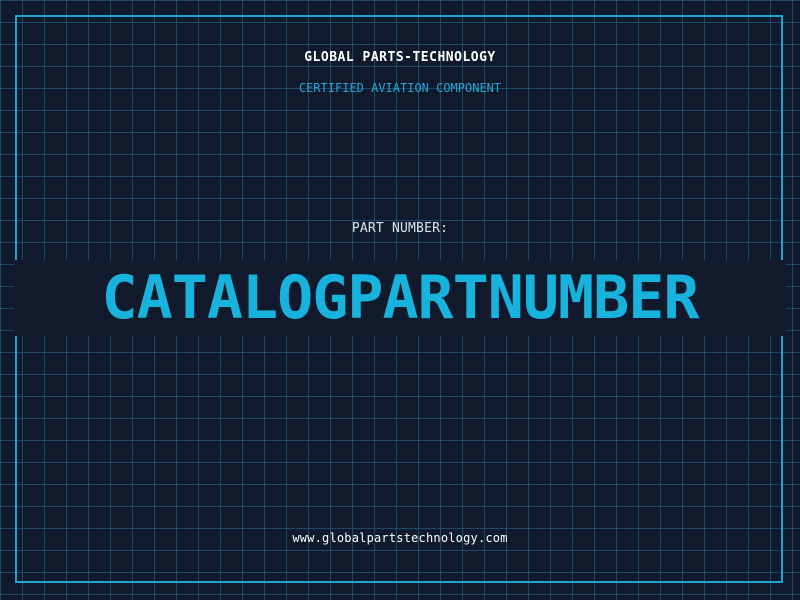 The image size is (800, 600). Describe the element at coordinates (400, 57) in the screenshot. I see `company-name: GLOBAL PARTS-TECHNOLOGY` at that location.